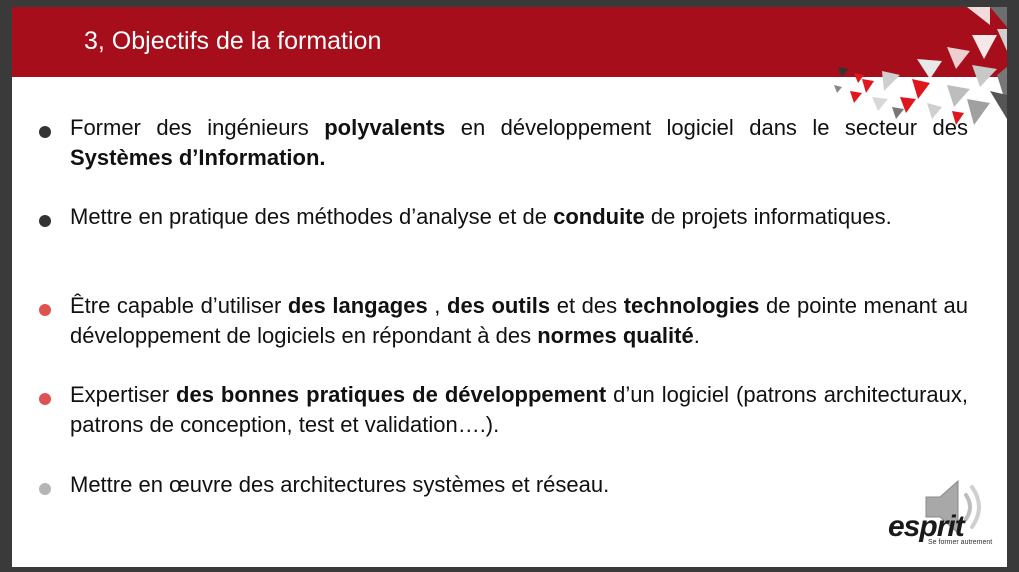  What do you see at coordinates (960, 542) in the screenshot?
I see `logo-tagline: Se former autrement` at bounding box center [960, 542].